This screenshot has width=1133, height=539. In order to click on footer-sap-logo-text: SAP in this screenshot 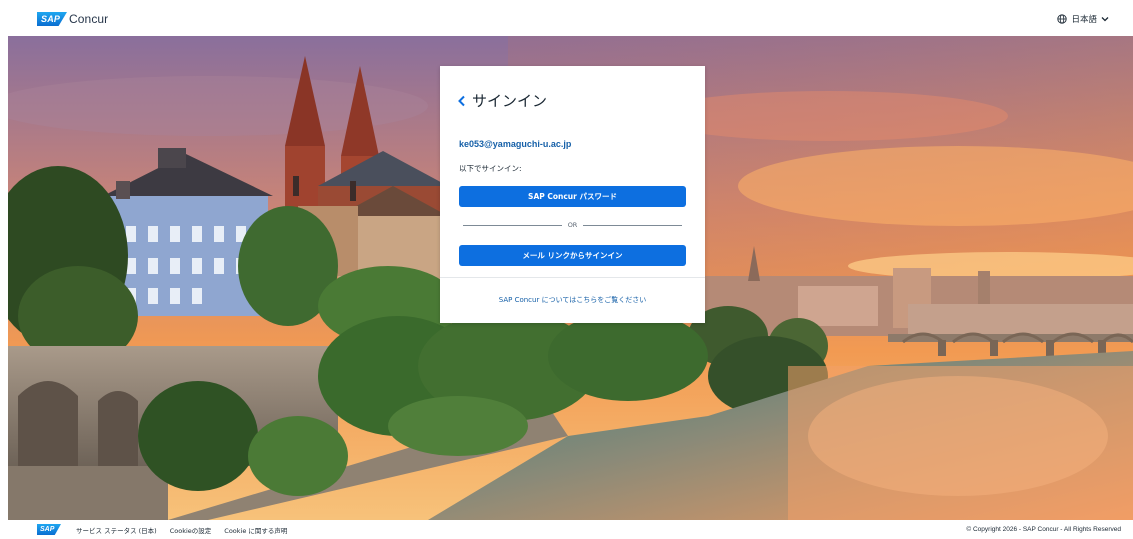, I will do `click(47, 529)`.